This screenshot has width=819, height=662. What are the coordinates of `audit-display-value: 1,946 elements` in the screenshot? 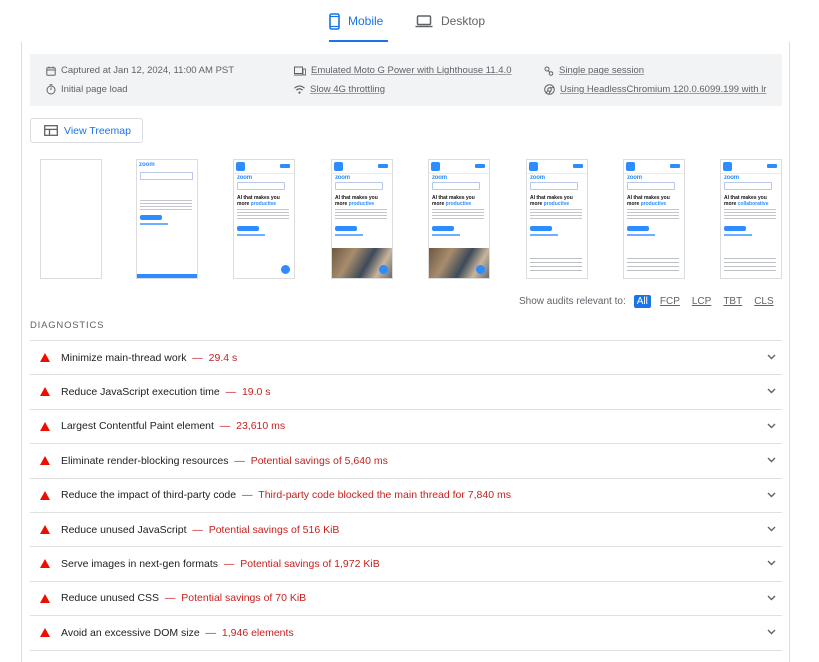 It's located at (257, 632).